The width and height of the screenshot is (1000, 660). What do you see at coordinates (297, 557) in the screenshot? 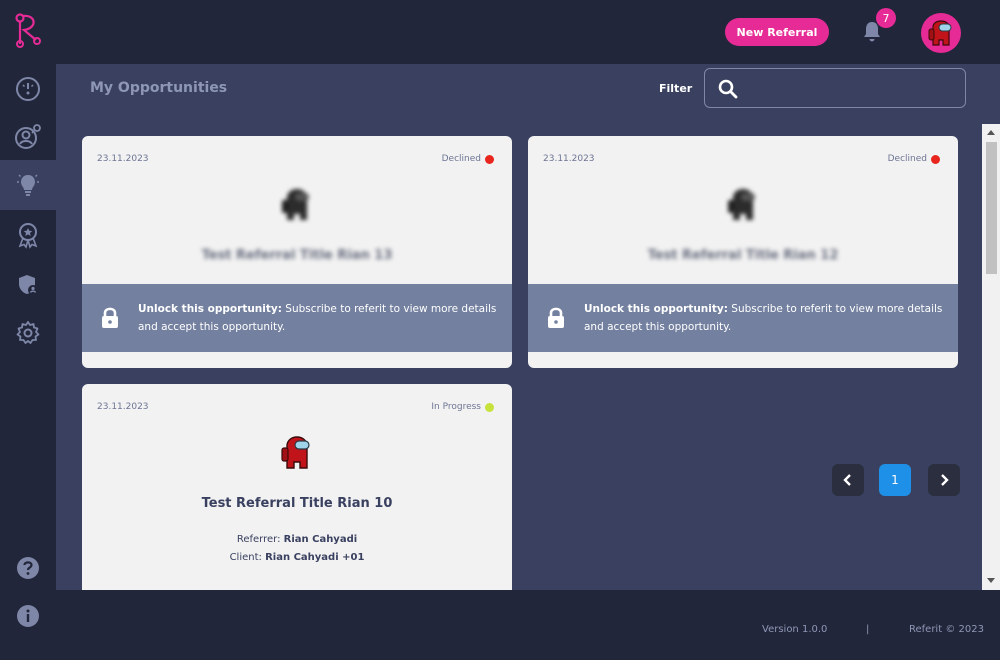
I see `client-line: Client: Rian Cahyadi +01` at bounding box center [297, 557].